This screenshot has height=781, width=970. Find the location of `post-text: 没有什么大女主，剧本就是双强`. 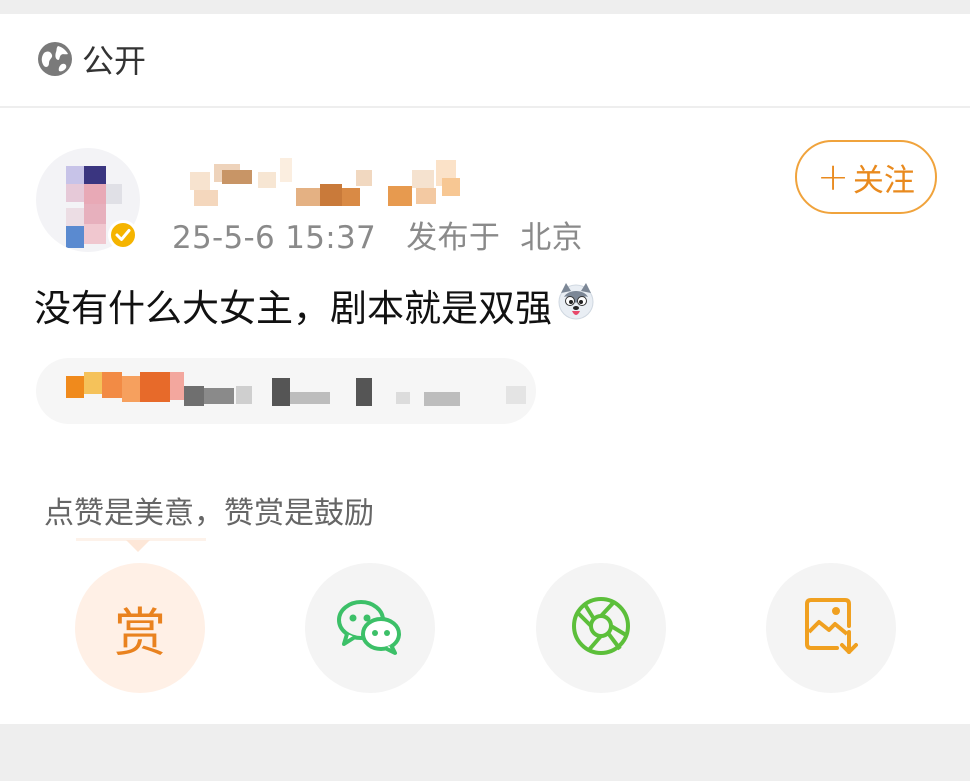

post-text: 没有什么大女主，剧本就是双强 is located at coordinates (293, 308).